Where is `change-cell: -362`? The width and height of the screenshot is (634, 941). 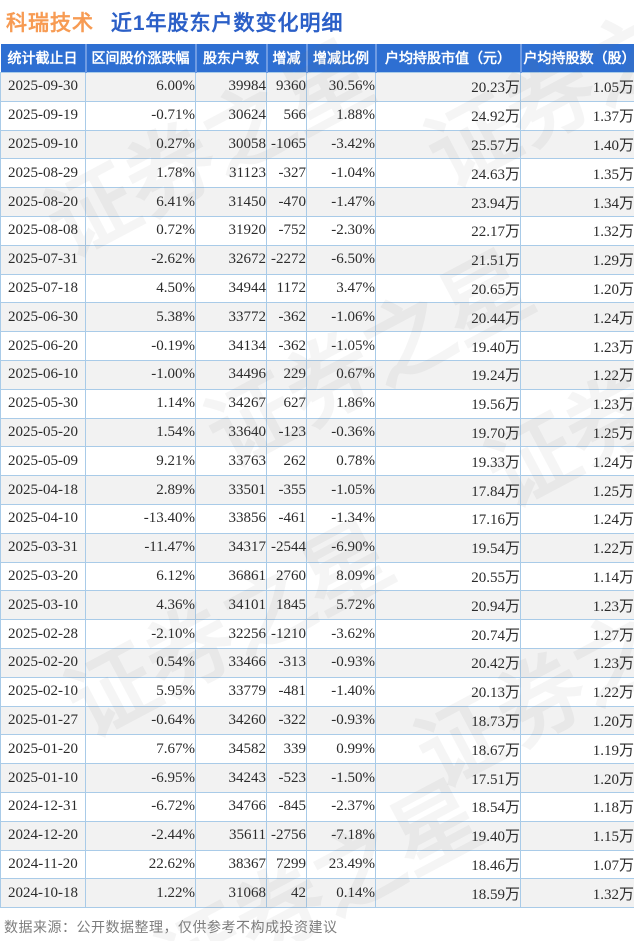
change-cell: -362 is located at coordinates (286, 346).